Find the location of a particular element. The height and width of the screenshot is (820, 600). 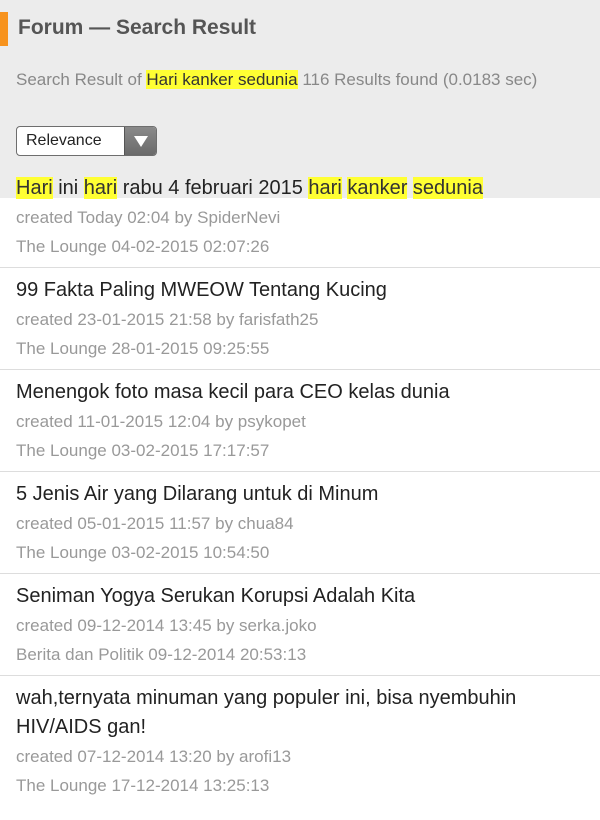

result-created: created 07-12-2014 13:20 by arofi13 is located at coordinates (154, 756).